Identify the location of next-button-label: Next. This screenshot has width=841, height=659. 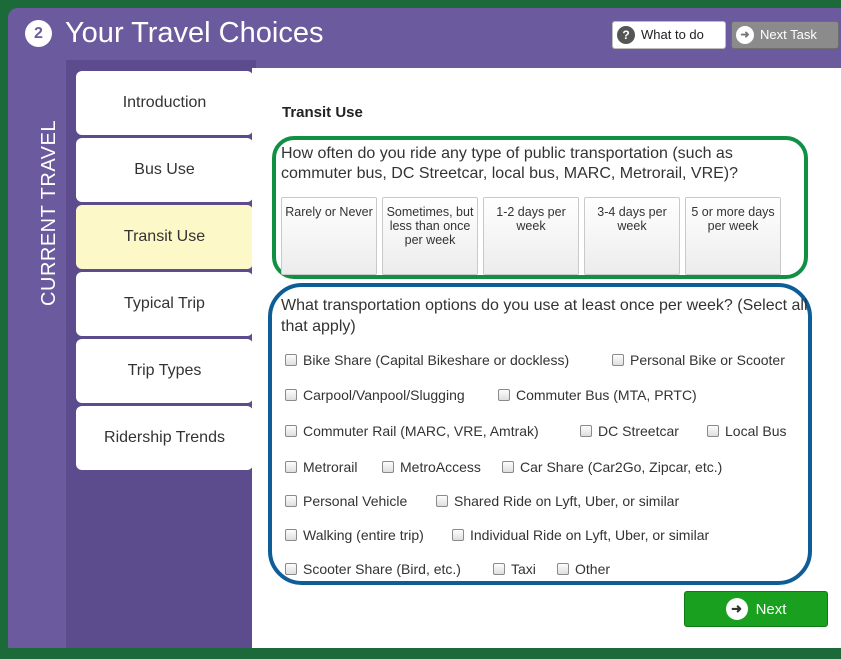
(771, 609).